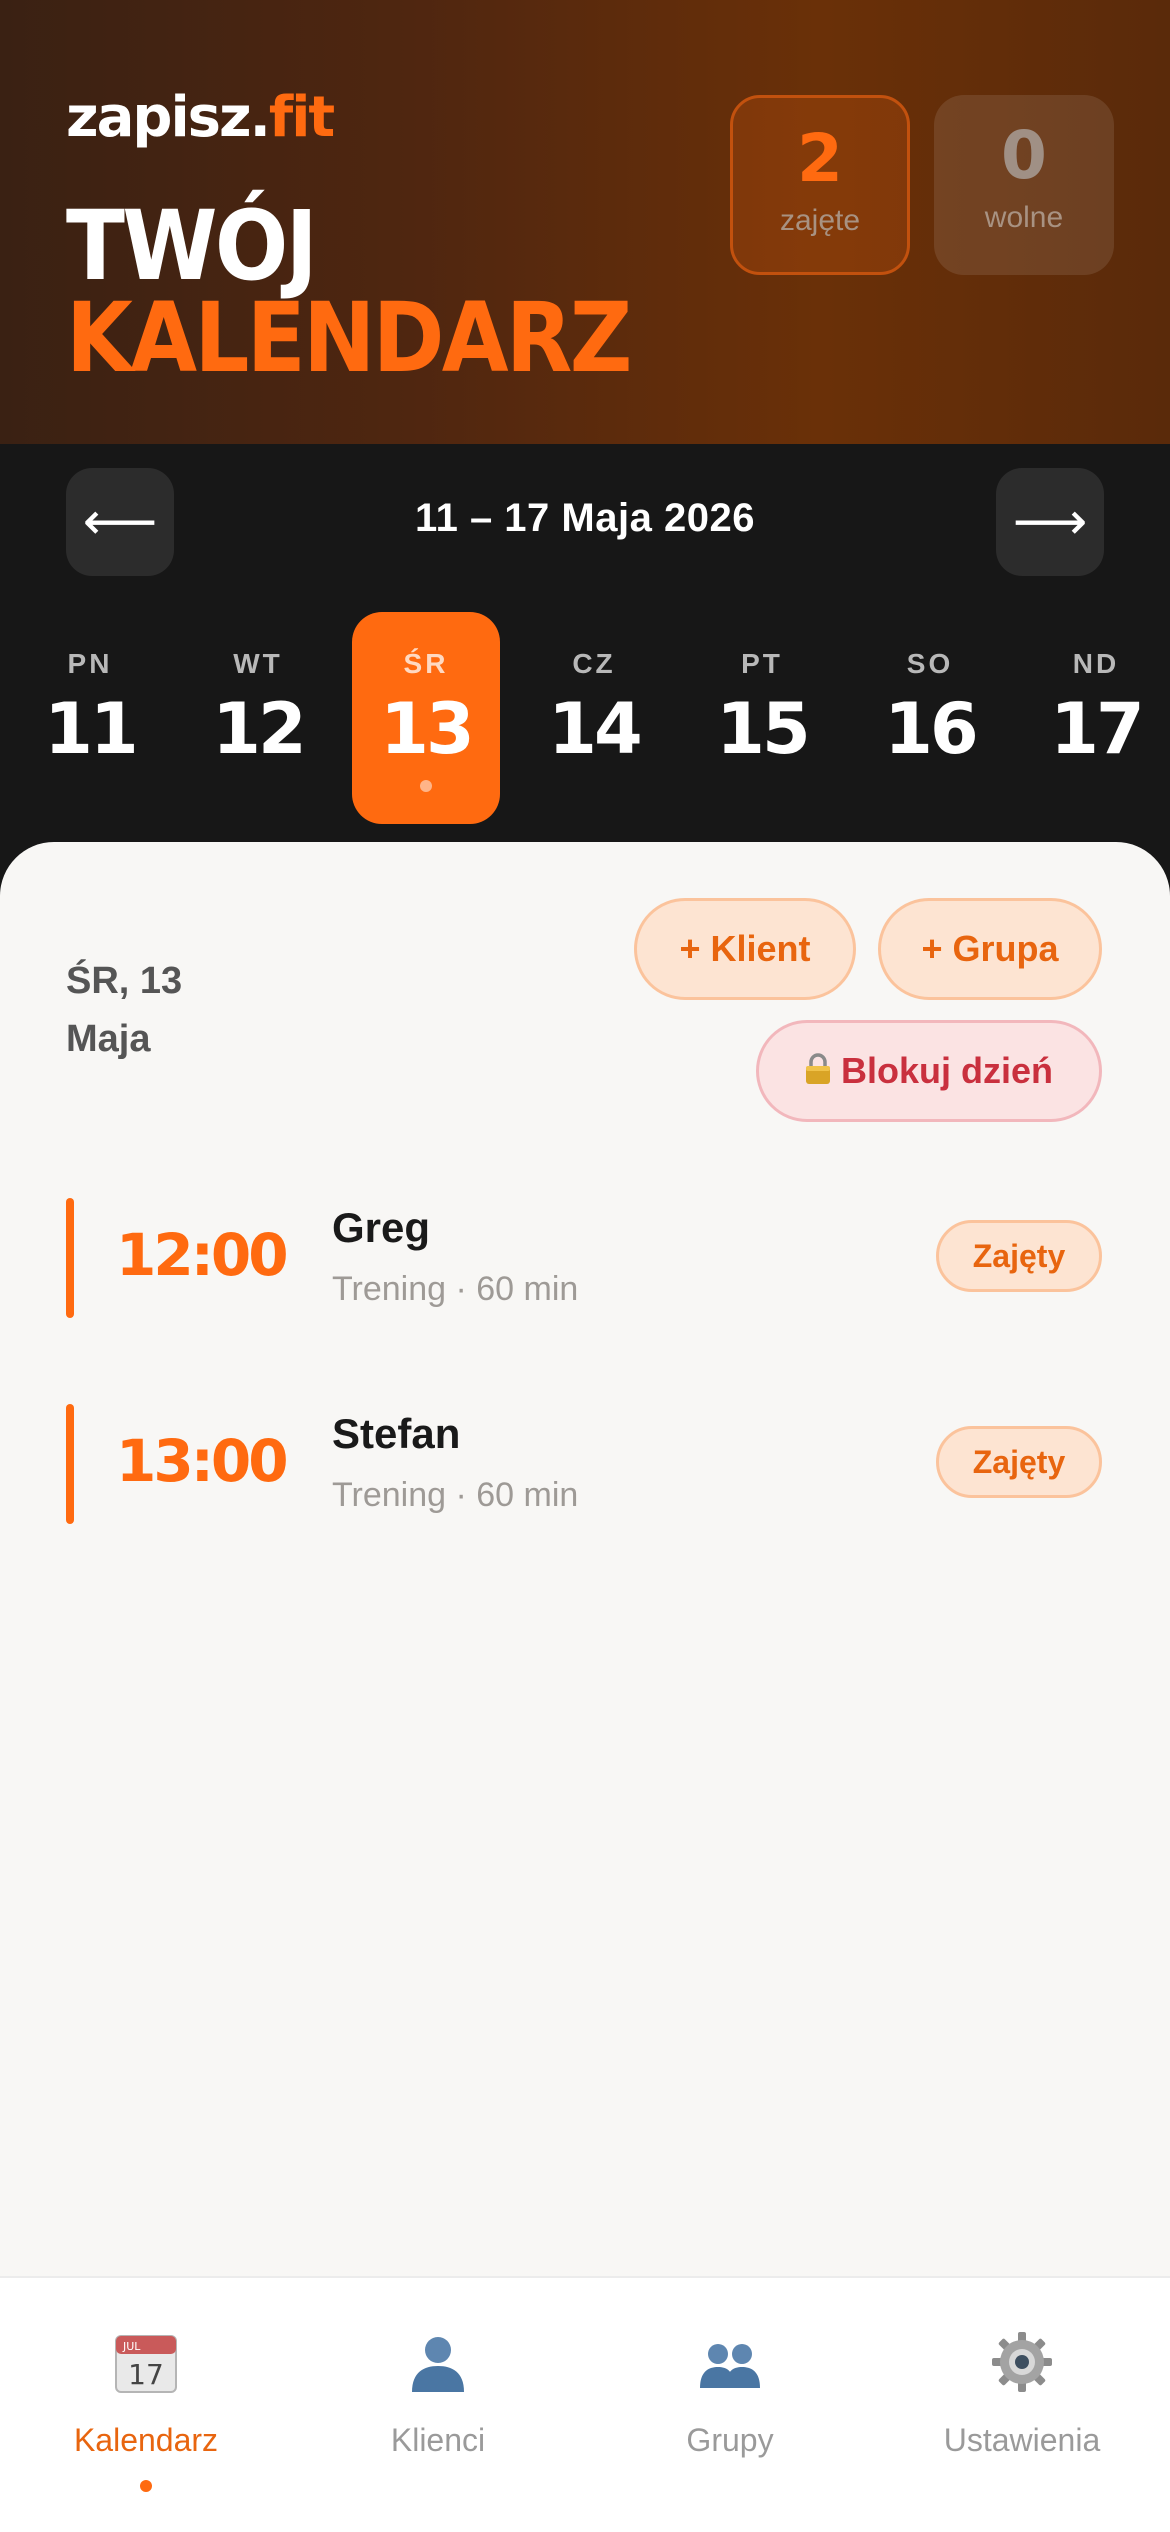  I want to click on group-icon, so click(730, 2366).